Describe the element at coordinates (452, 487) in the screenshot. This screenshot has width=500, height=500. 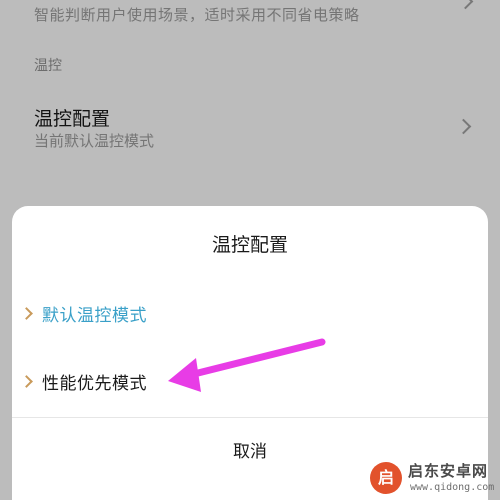
I see `watermark-url: www.qidong.com` at that location.